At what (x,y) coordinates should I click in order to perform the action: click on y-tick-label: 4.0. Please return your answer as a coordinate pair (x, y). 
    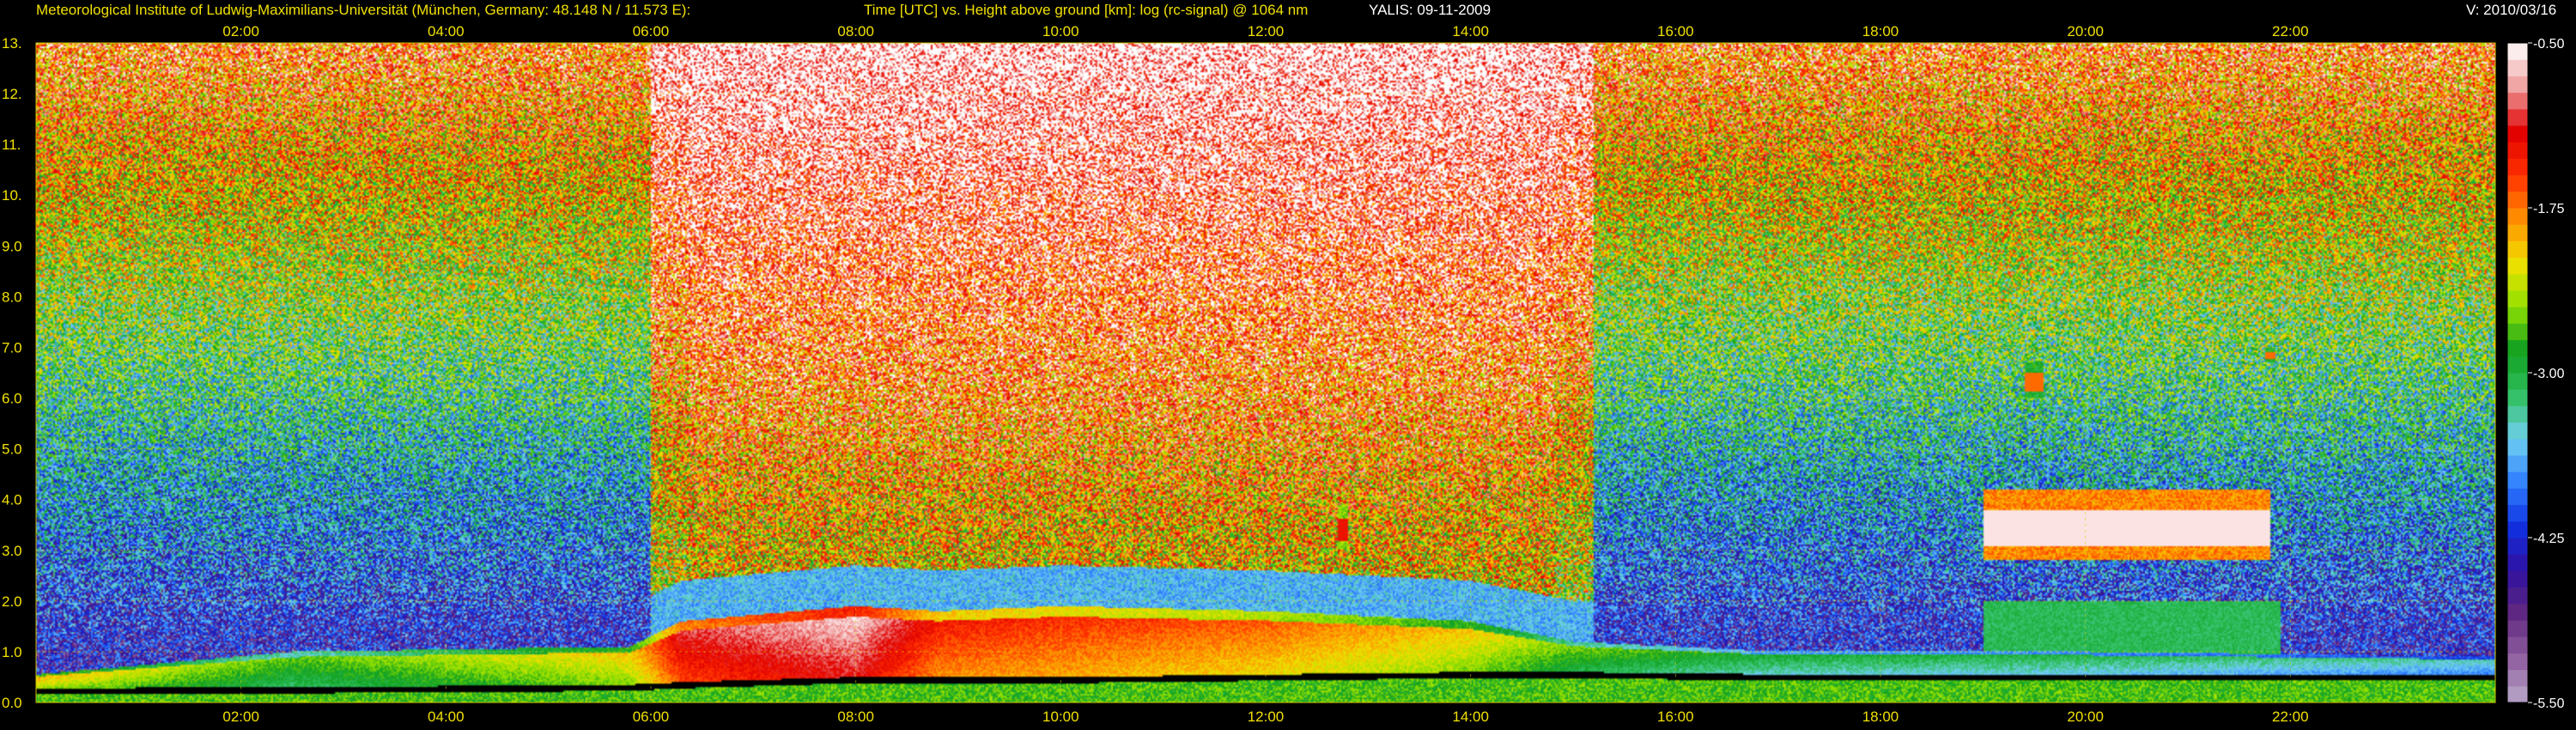
    Looking at the image, I should click on (12, 500).